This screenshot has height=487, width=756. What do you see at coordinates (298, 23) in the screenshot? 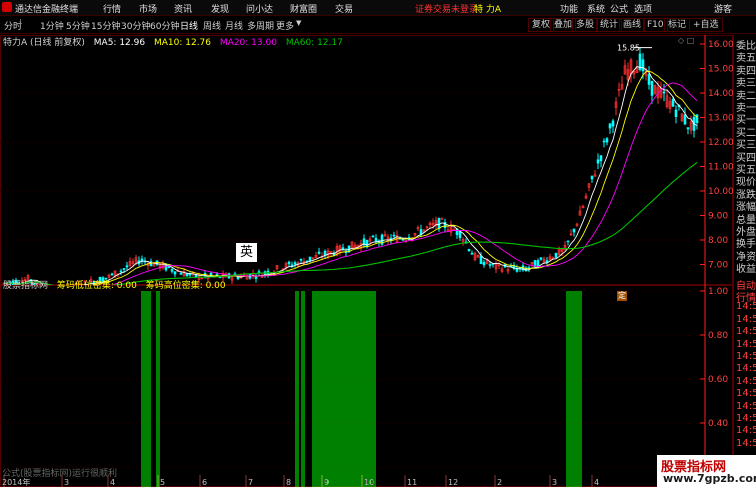
I see `more-chevron-icon: ▼` at bounding box center [298, 23].